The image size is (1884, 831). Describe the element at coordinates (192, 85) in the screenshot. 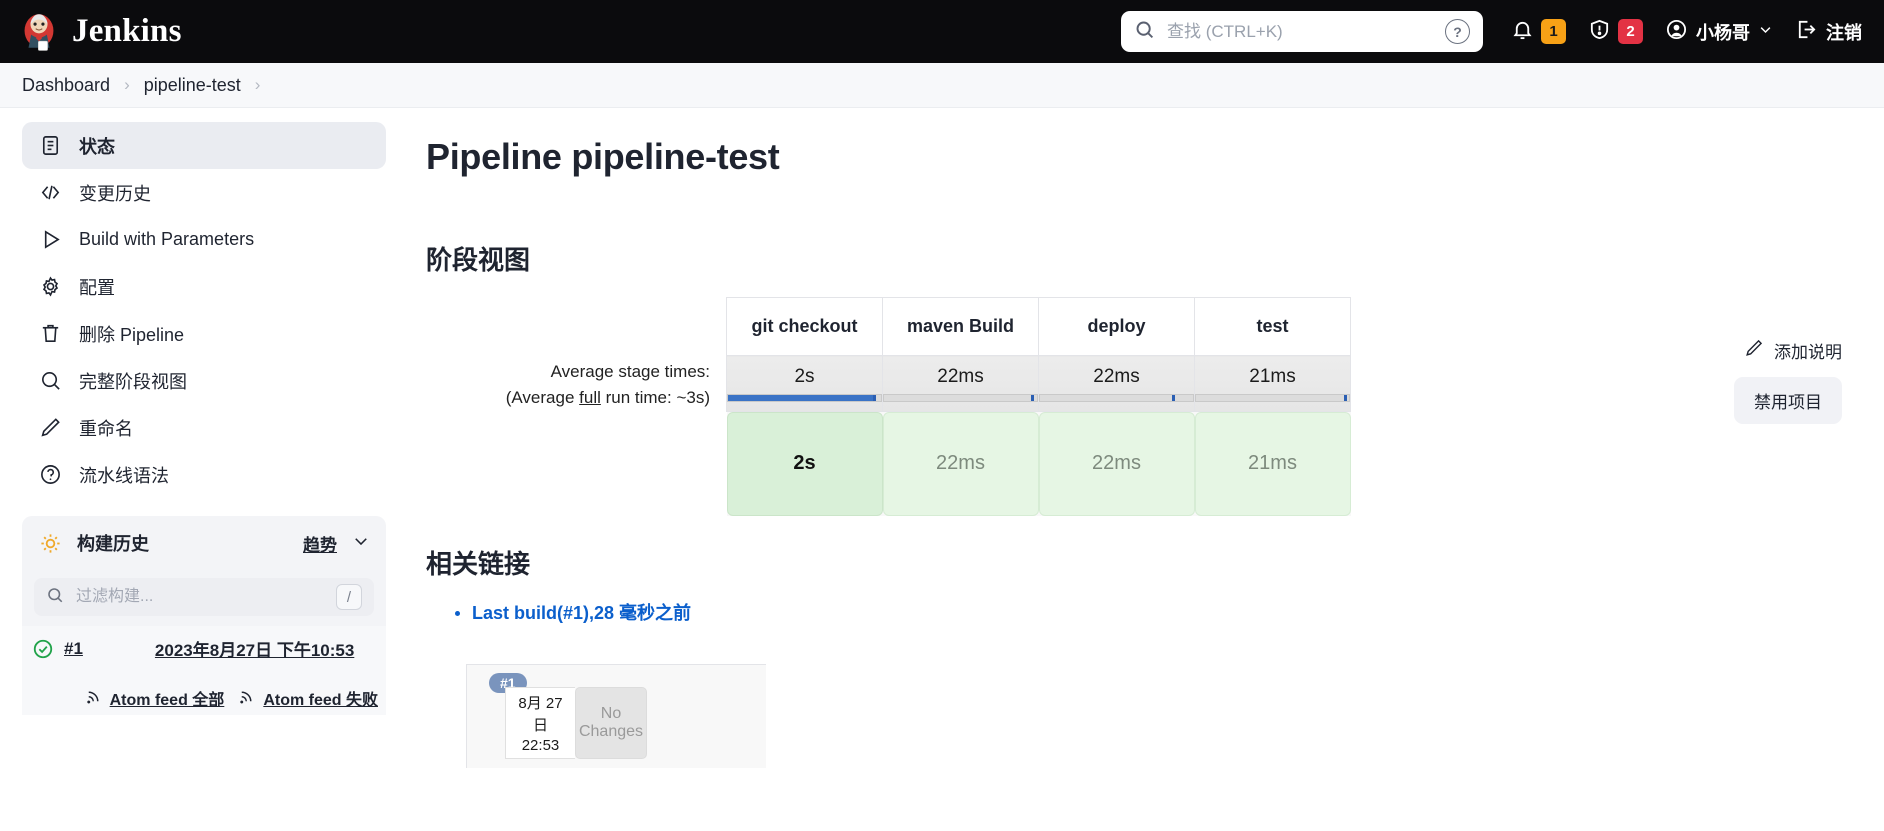

I see `breadcrumb-item-pipeline-test: pipeline-test` at that location.